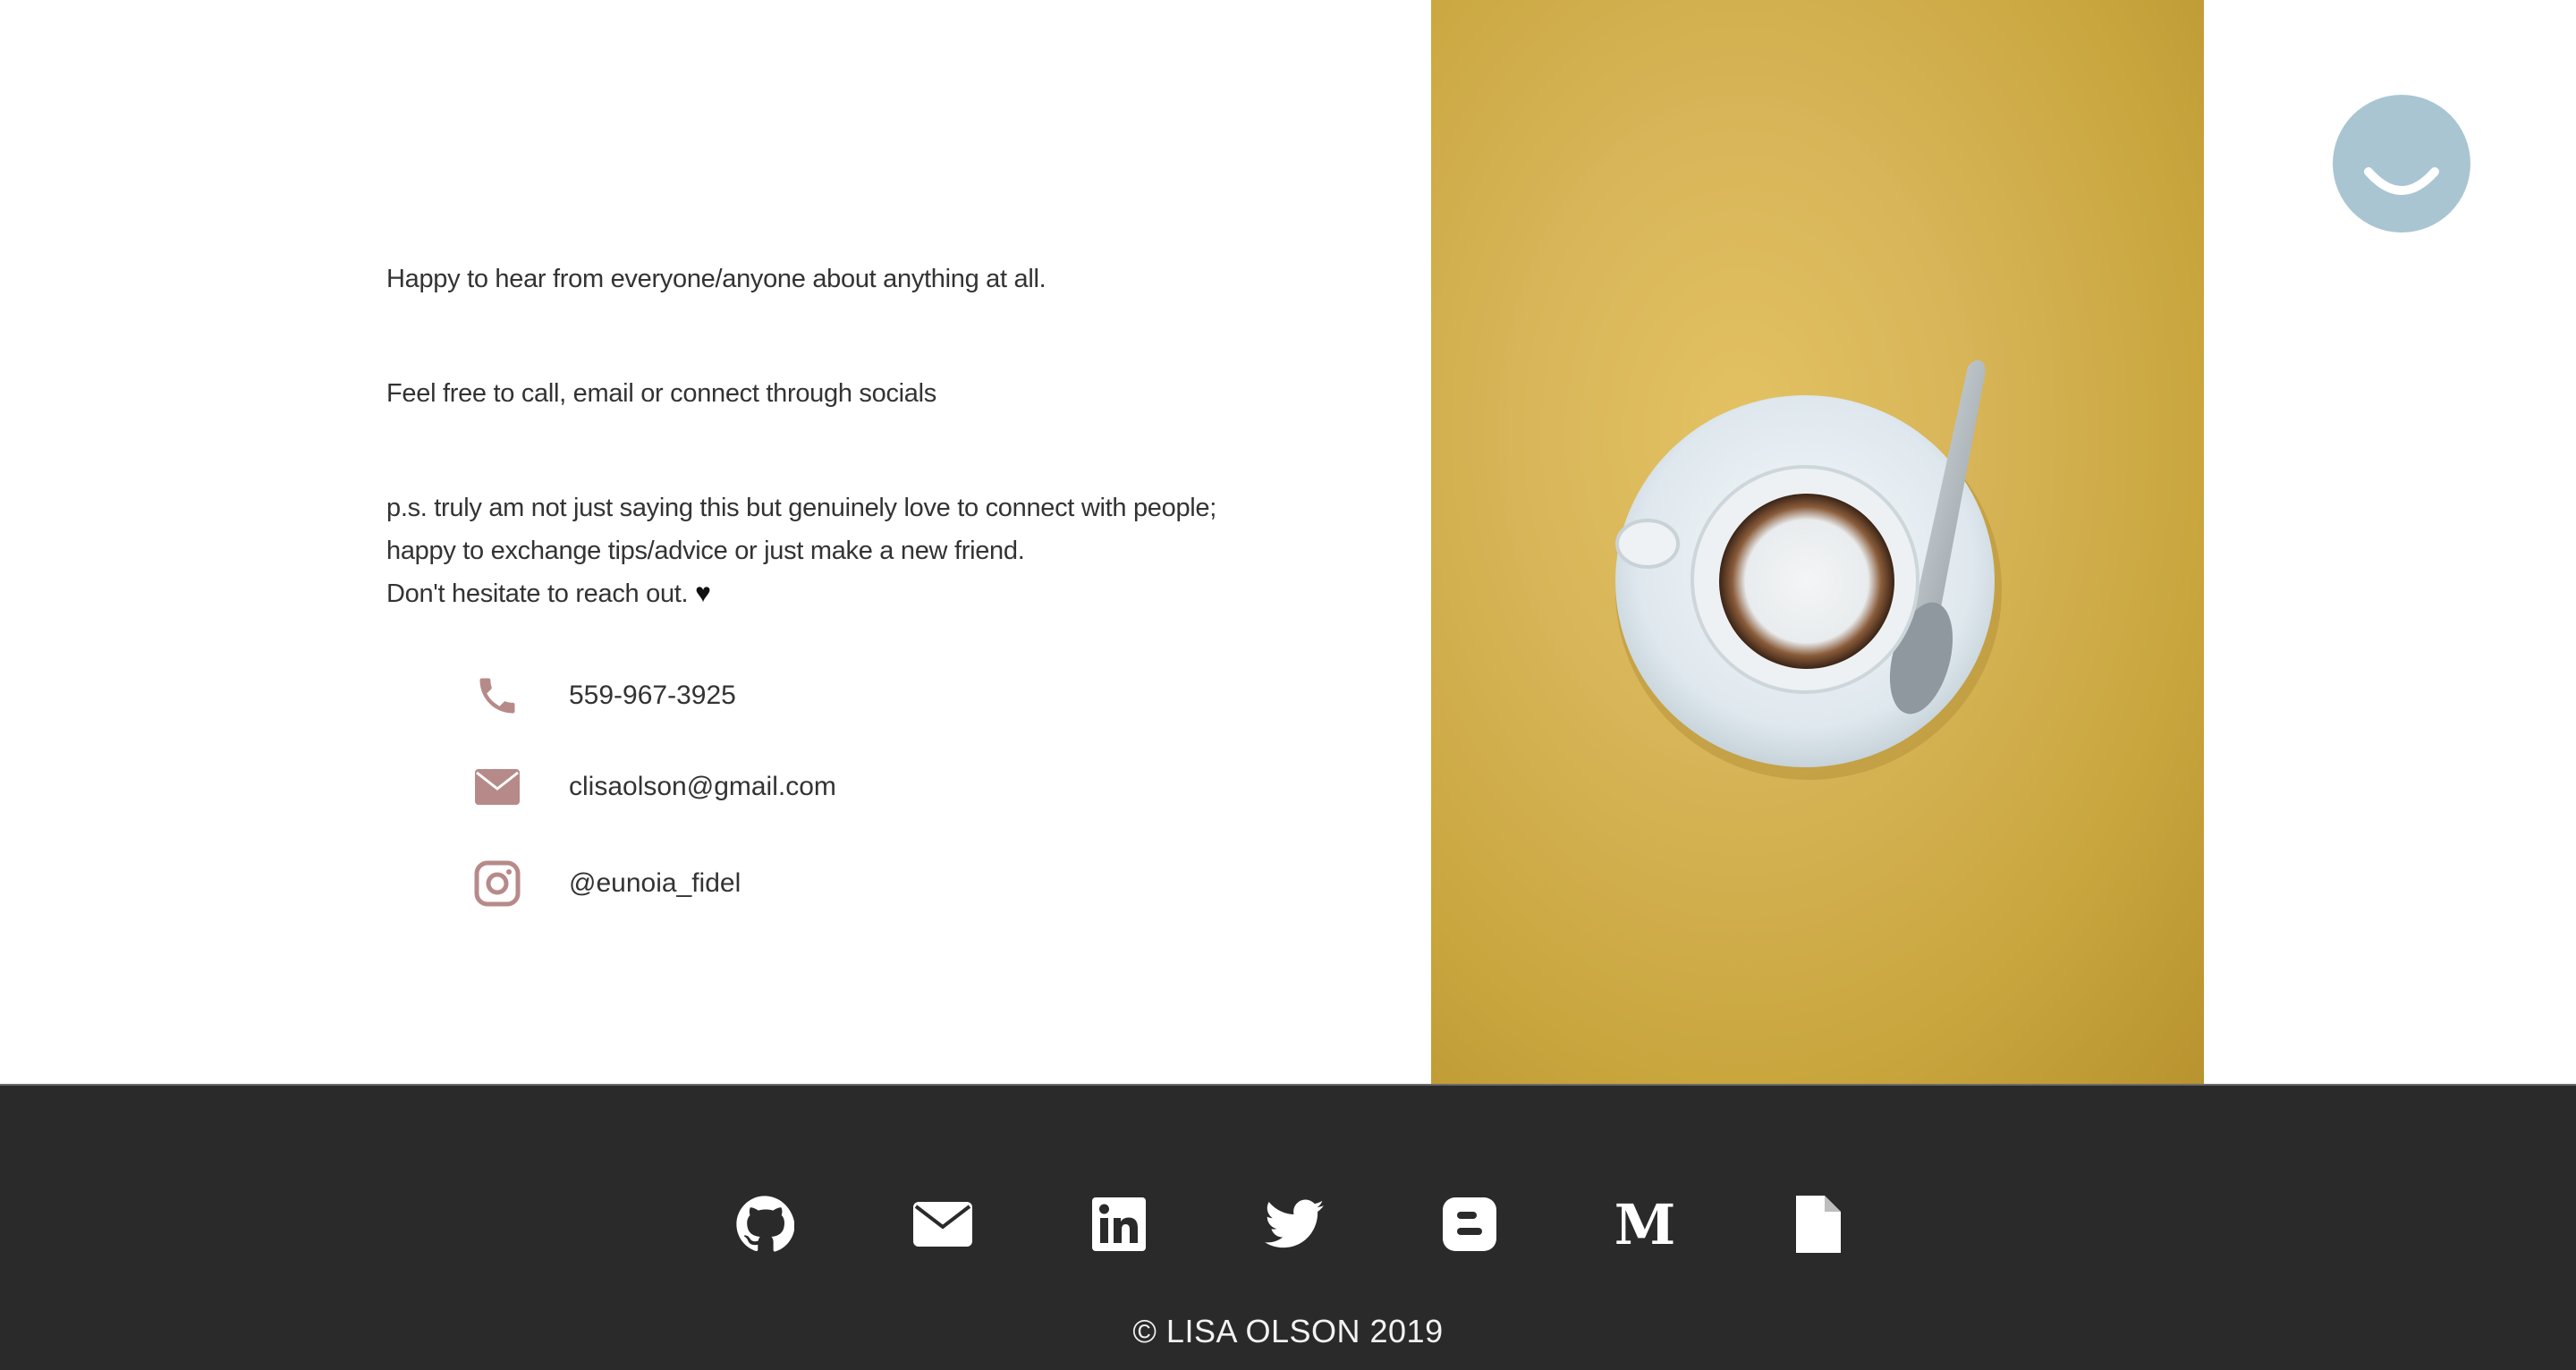  Describe the element at coordinates (801, 593) in the screenshot. I see `intro-ps-line-3: Don't hesitate to reach out. ♥` at that location.